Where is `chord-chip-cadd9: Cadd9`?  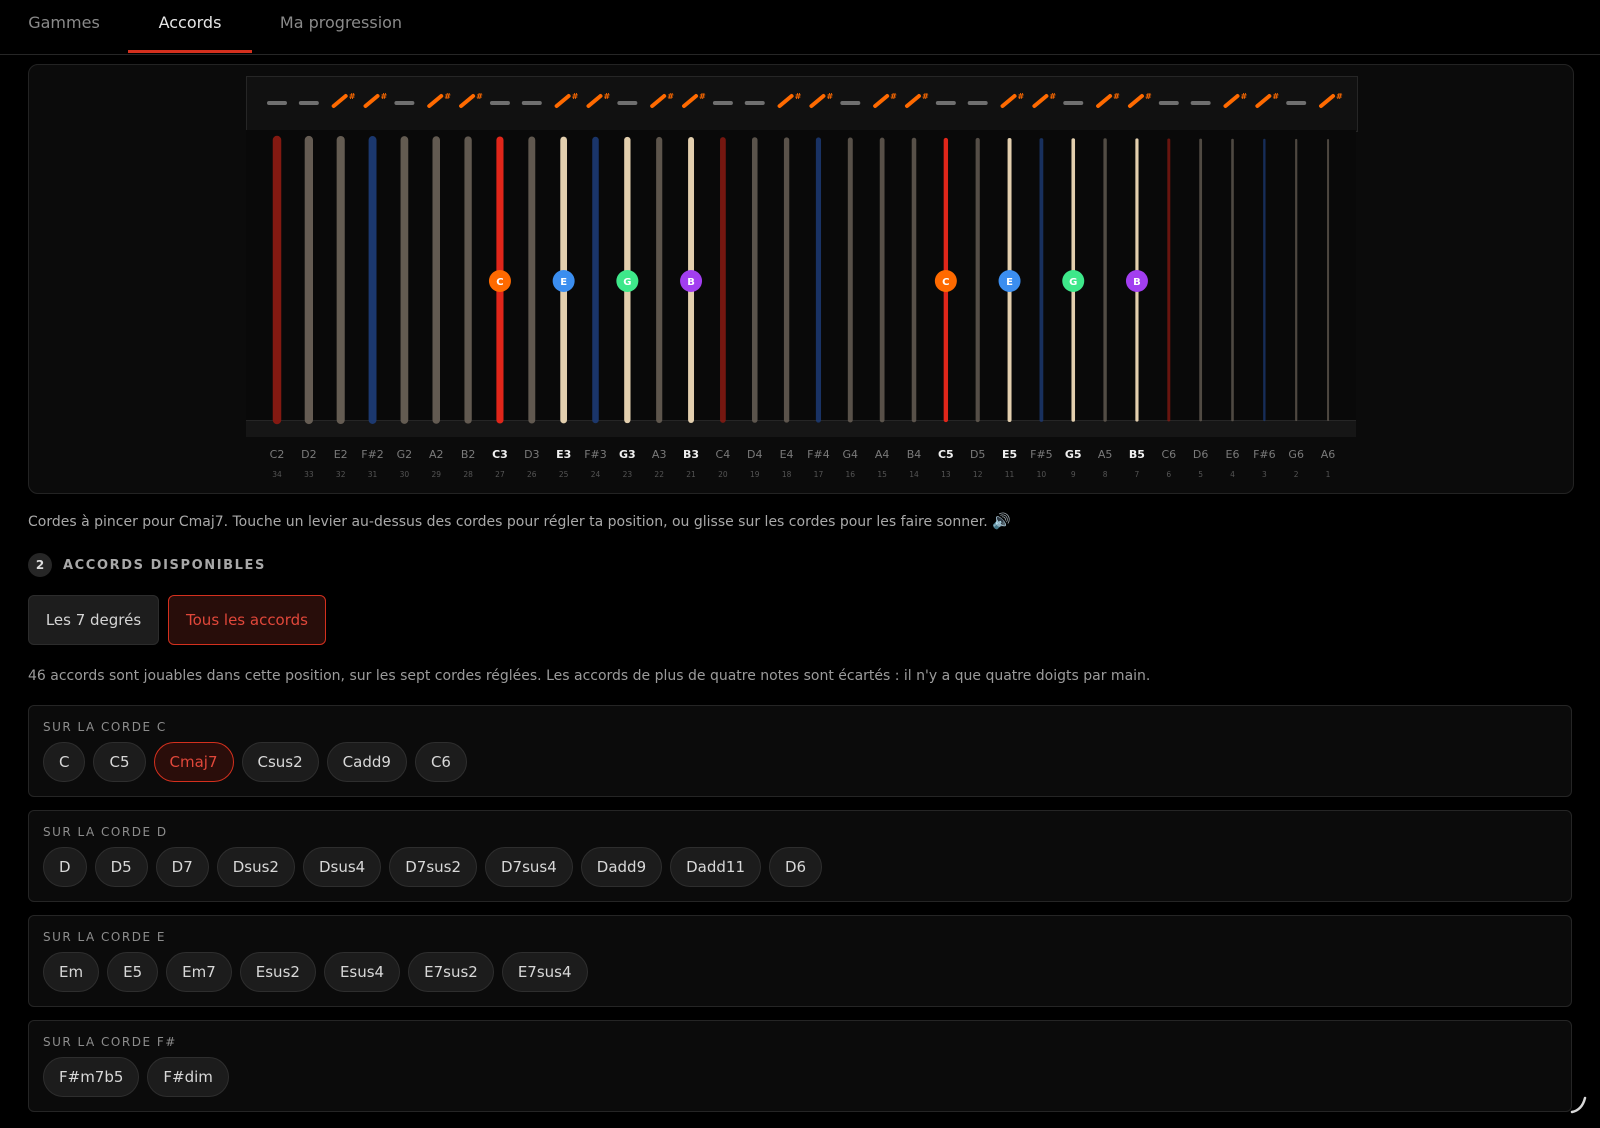
chord-chip-cadd9: Cadd9 is located at coordinates (366, 762).